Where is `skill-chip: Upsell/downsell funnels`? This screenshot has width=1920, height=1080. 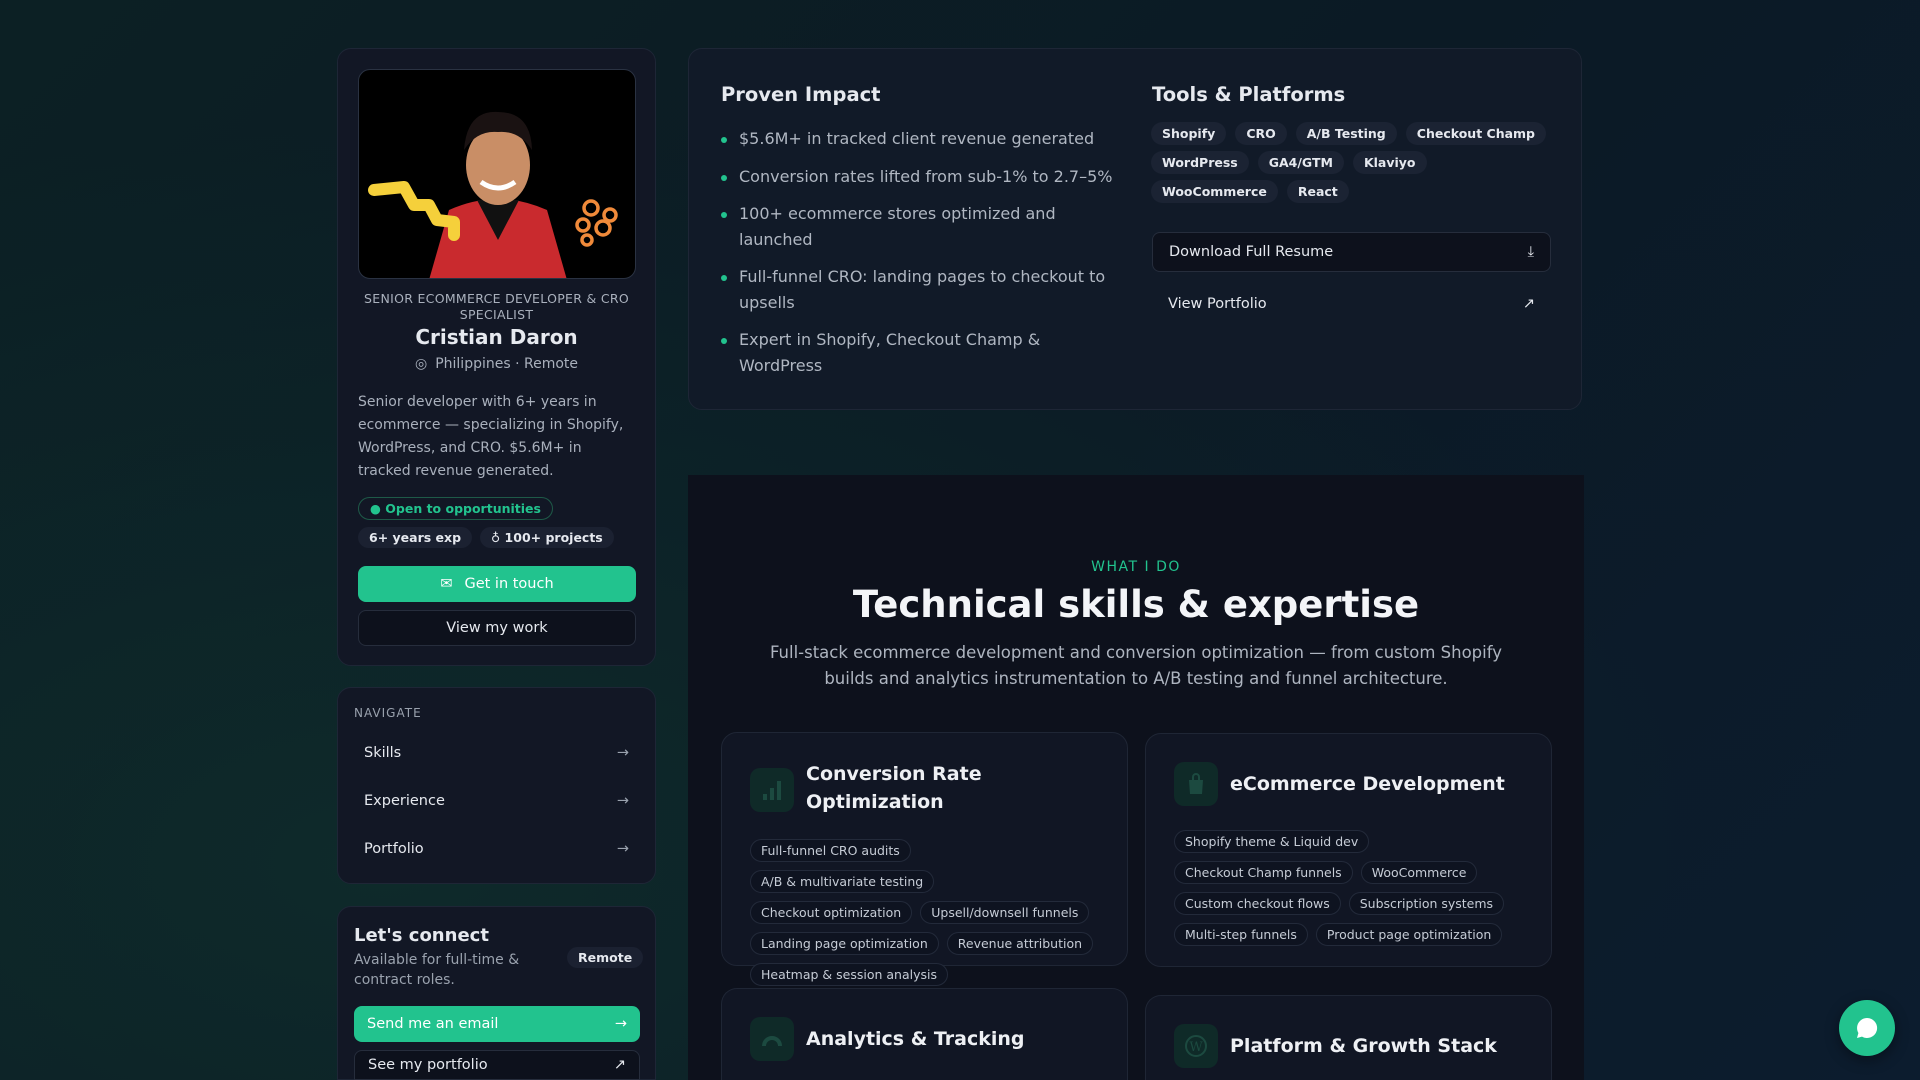
skill-chip: Upsell/downsell funnels is located at coordinates (1005, 912).